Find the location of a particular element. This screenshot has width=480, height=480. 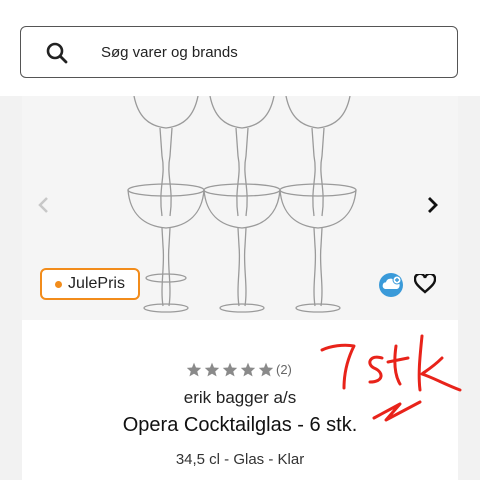

chevron-left-icon is located at coordinates (44, 205).